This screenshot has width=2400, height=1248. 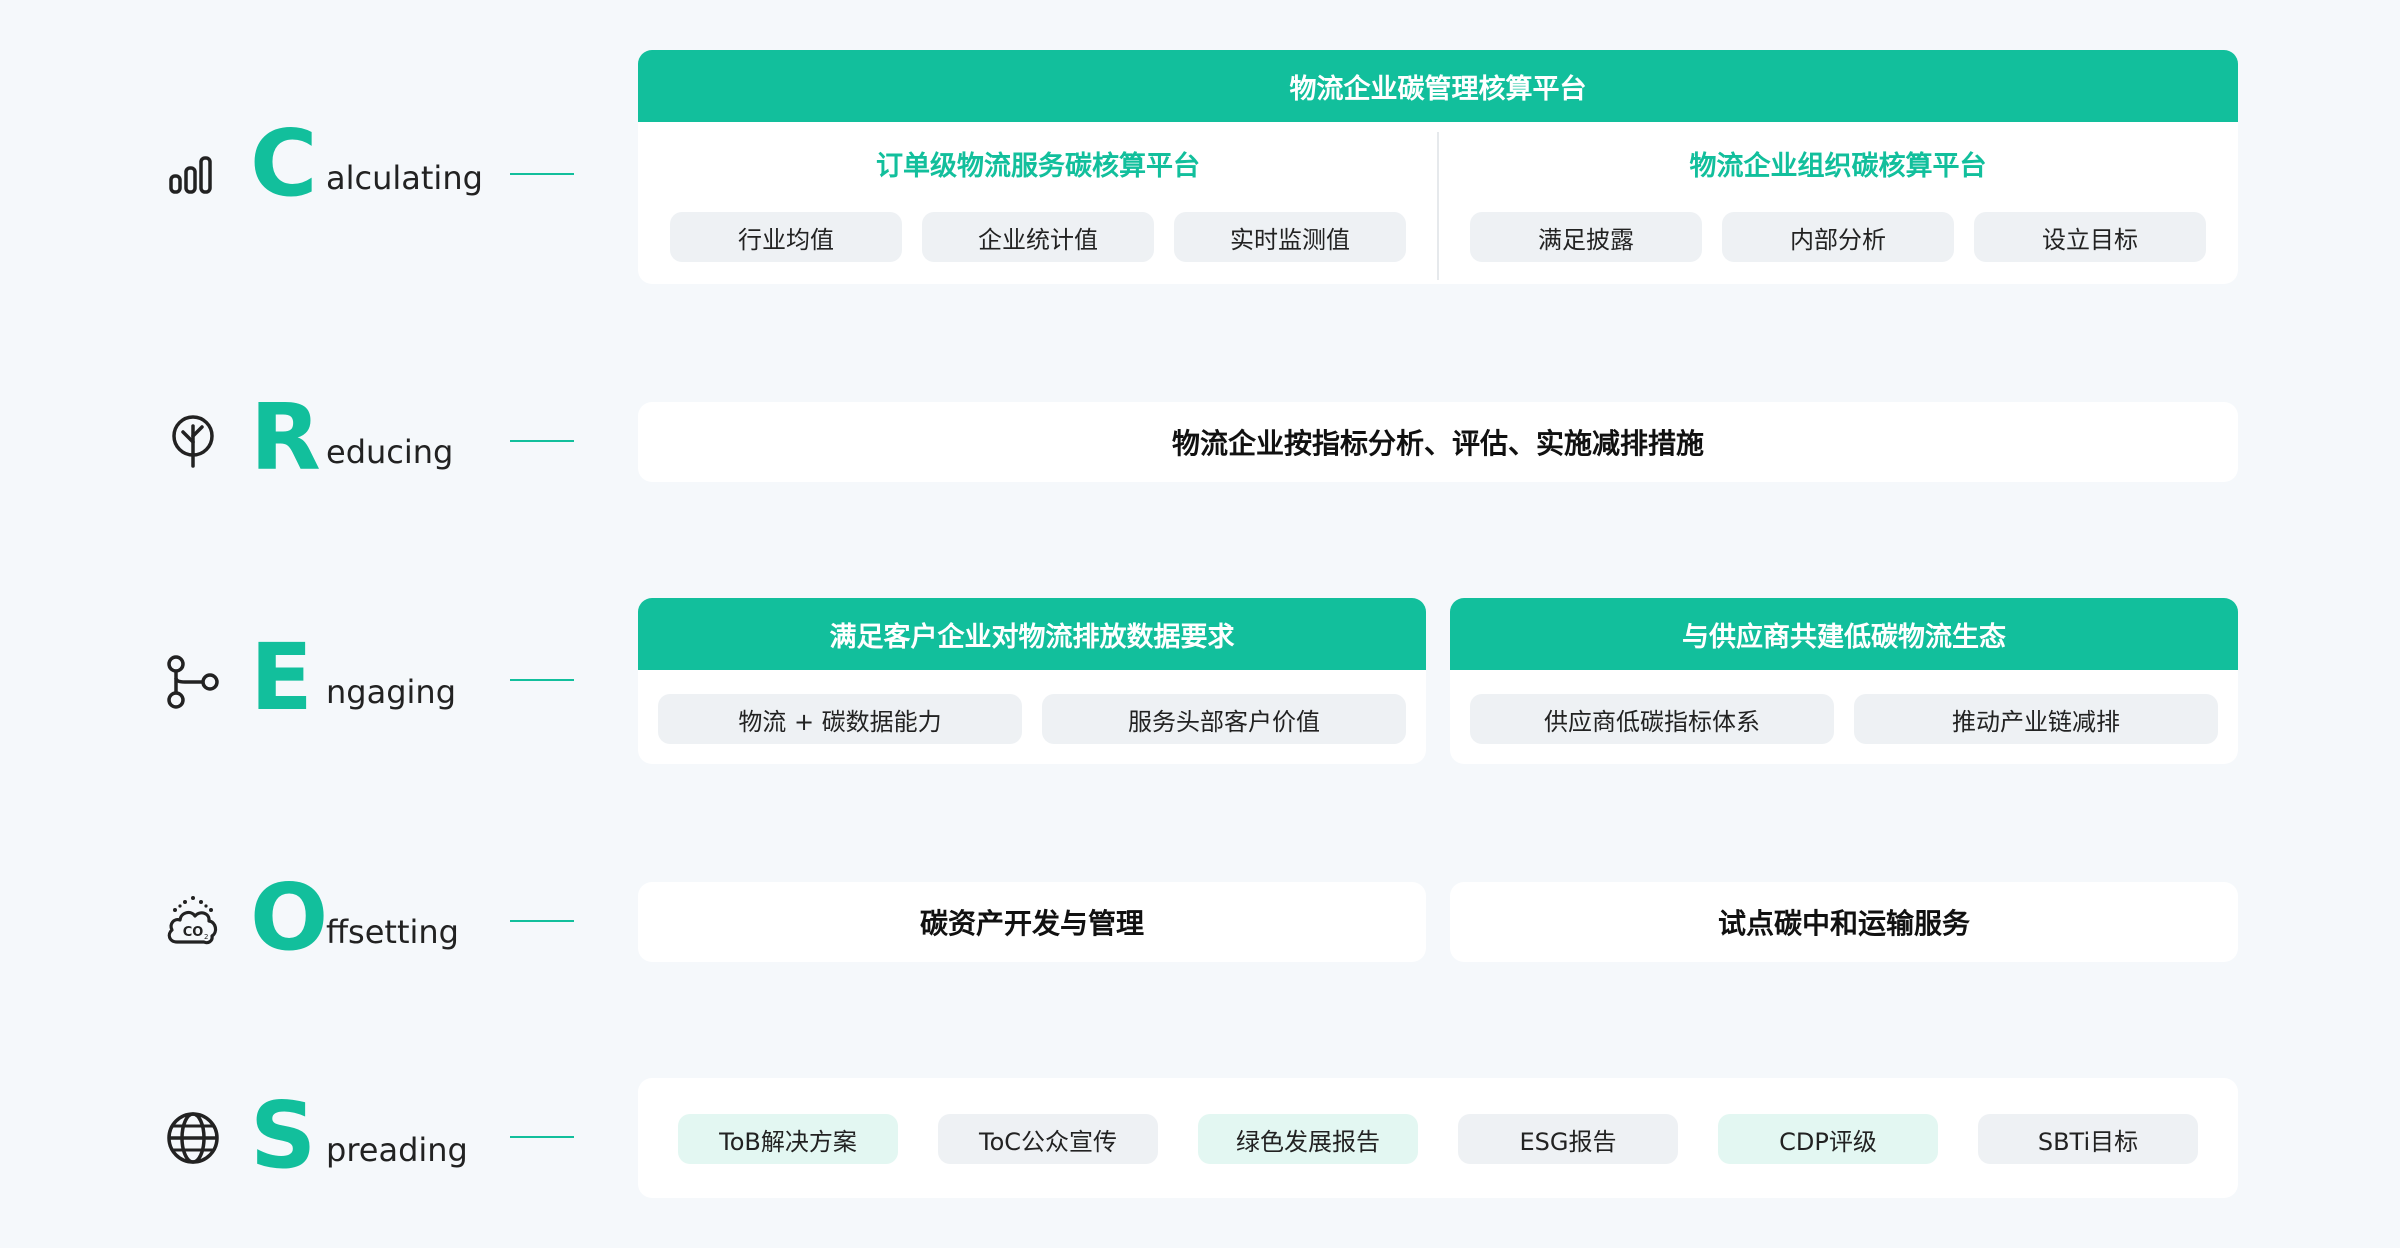 I want to click on panel-header: 物流企业碳管理核算平台, so click(x=1438, y=86).